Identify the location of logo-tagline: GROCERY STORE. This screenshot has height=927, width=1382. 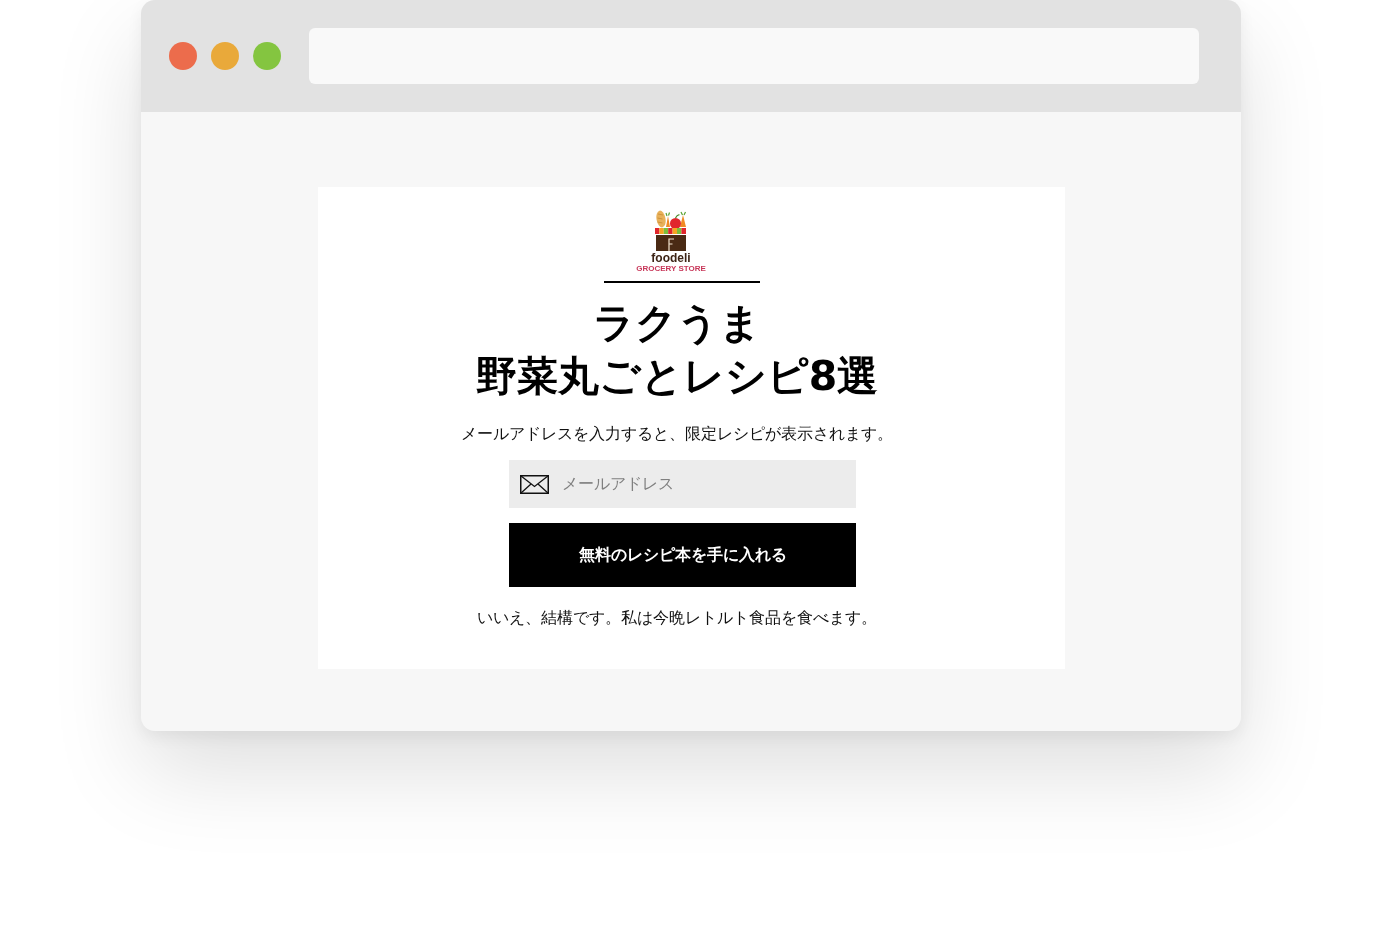
(671, 268).